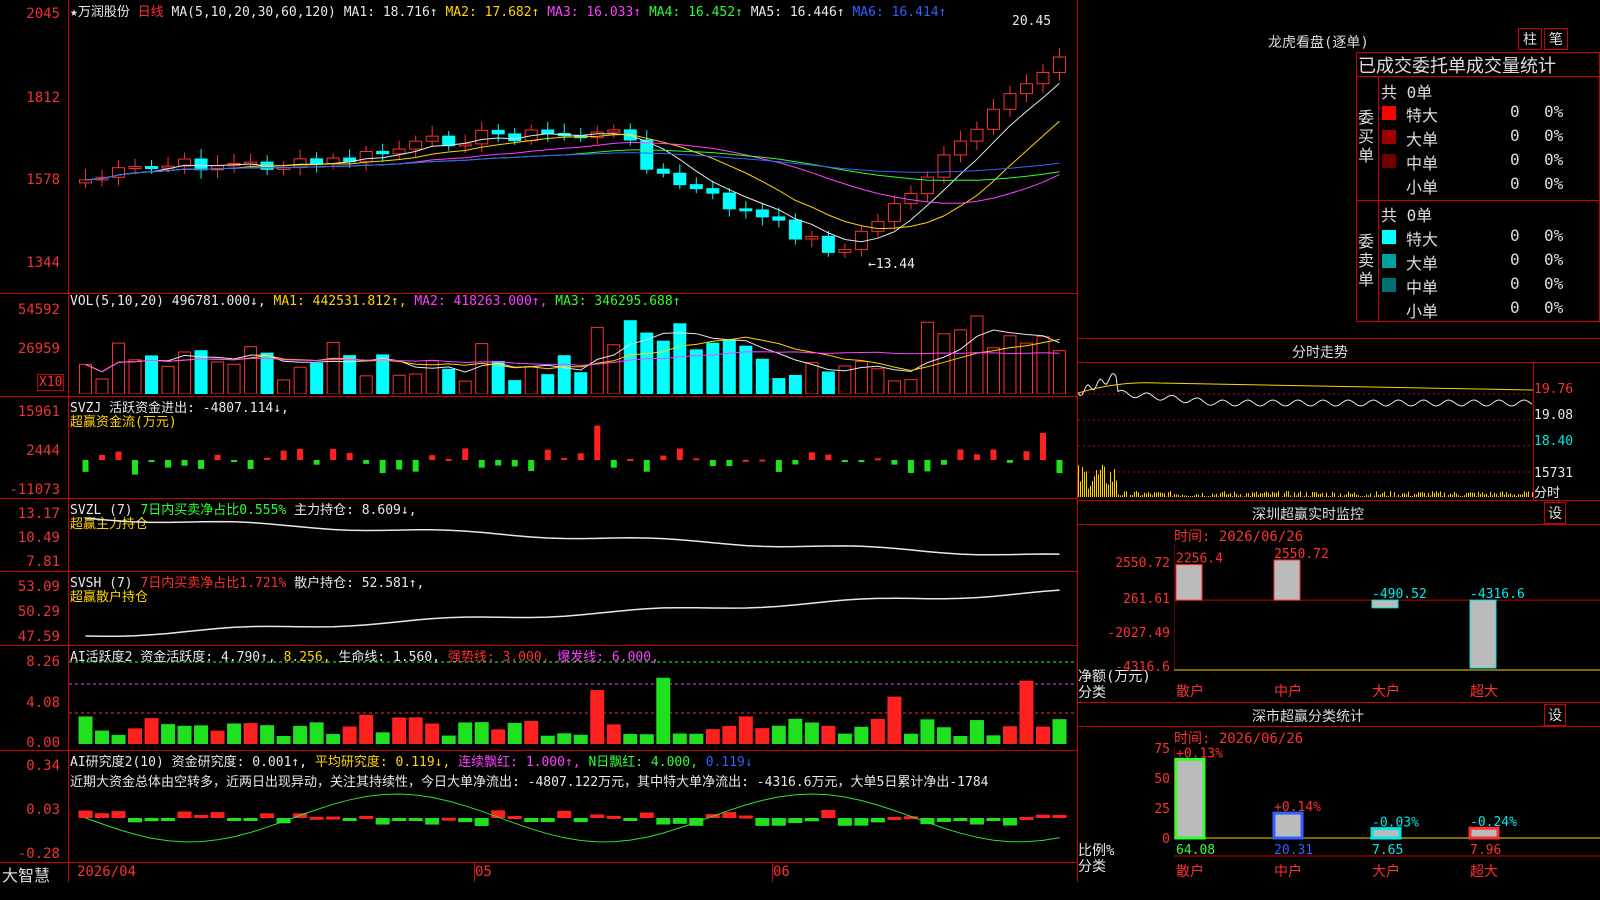 The image size is (1600, 900). Describe the element at coordinates (899, 12) in the screenshot. I see `ma-value: MA6: 16.414↑` at that location.